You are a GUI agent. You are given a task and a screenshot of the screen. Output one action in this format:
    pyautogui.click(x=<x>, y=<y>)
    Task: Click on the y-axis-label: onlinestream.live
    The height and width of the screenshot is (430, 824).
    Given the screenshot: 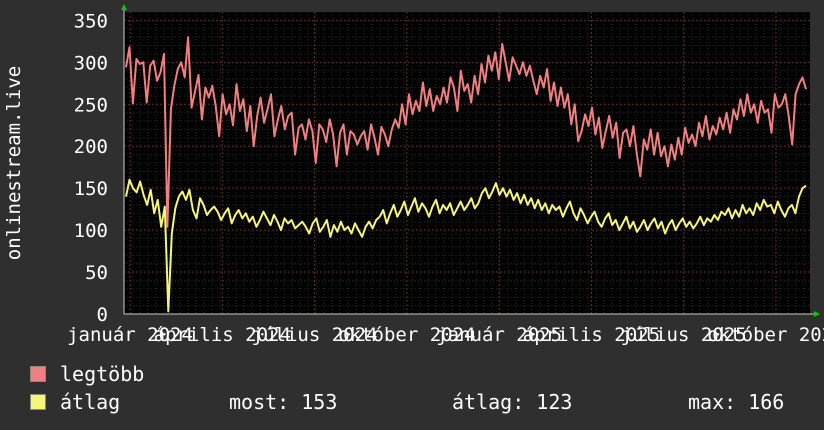 What is the action you would take?
    pyautogui.click(x=14, y=163)
    